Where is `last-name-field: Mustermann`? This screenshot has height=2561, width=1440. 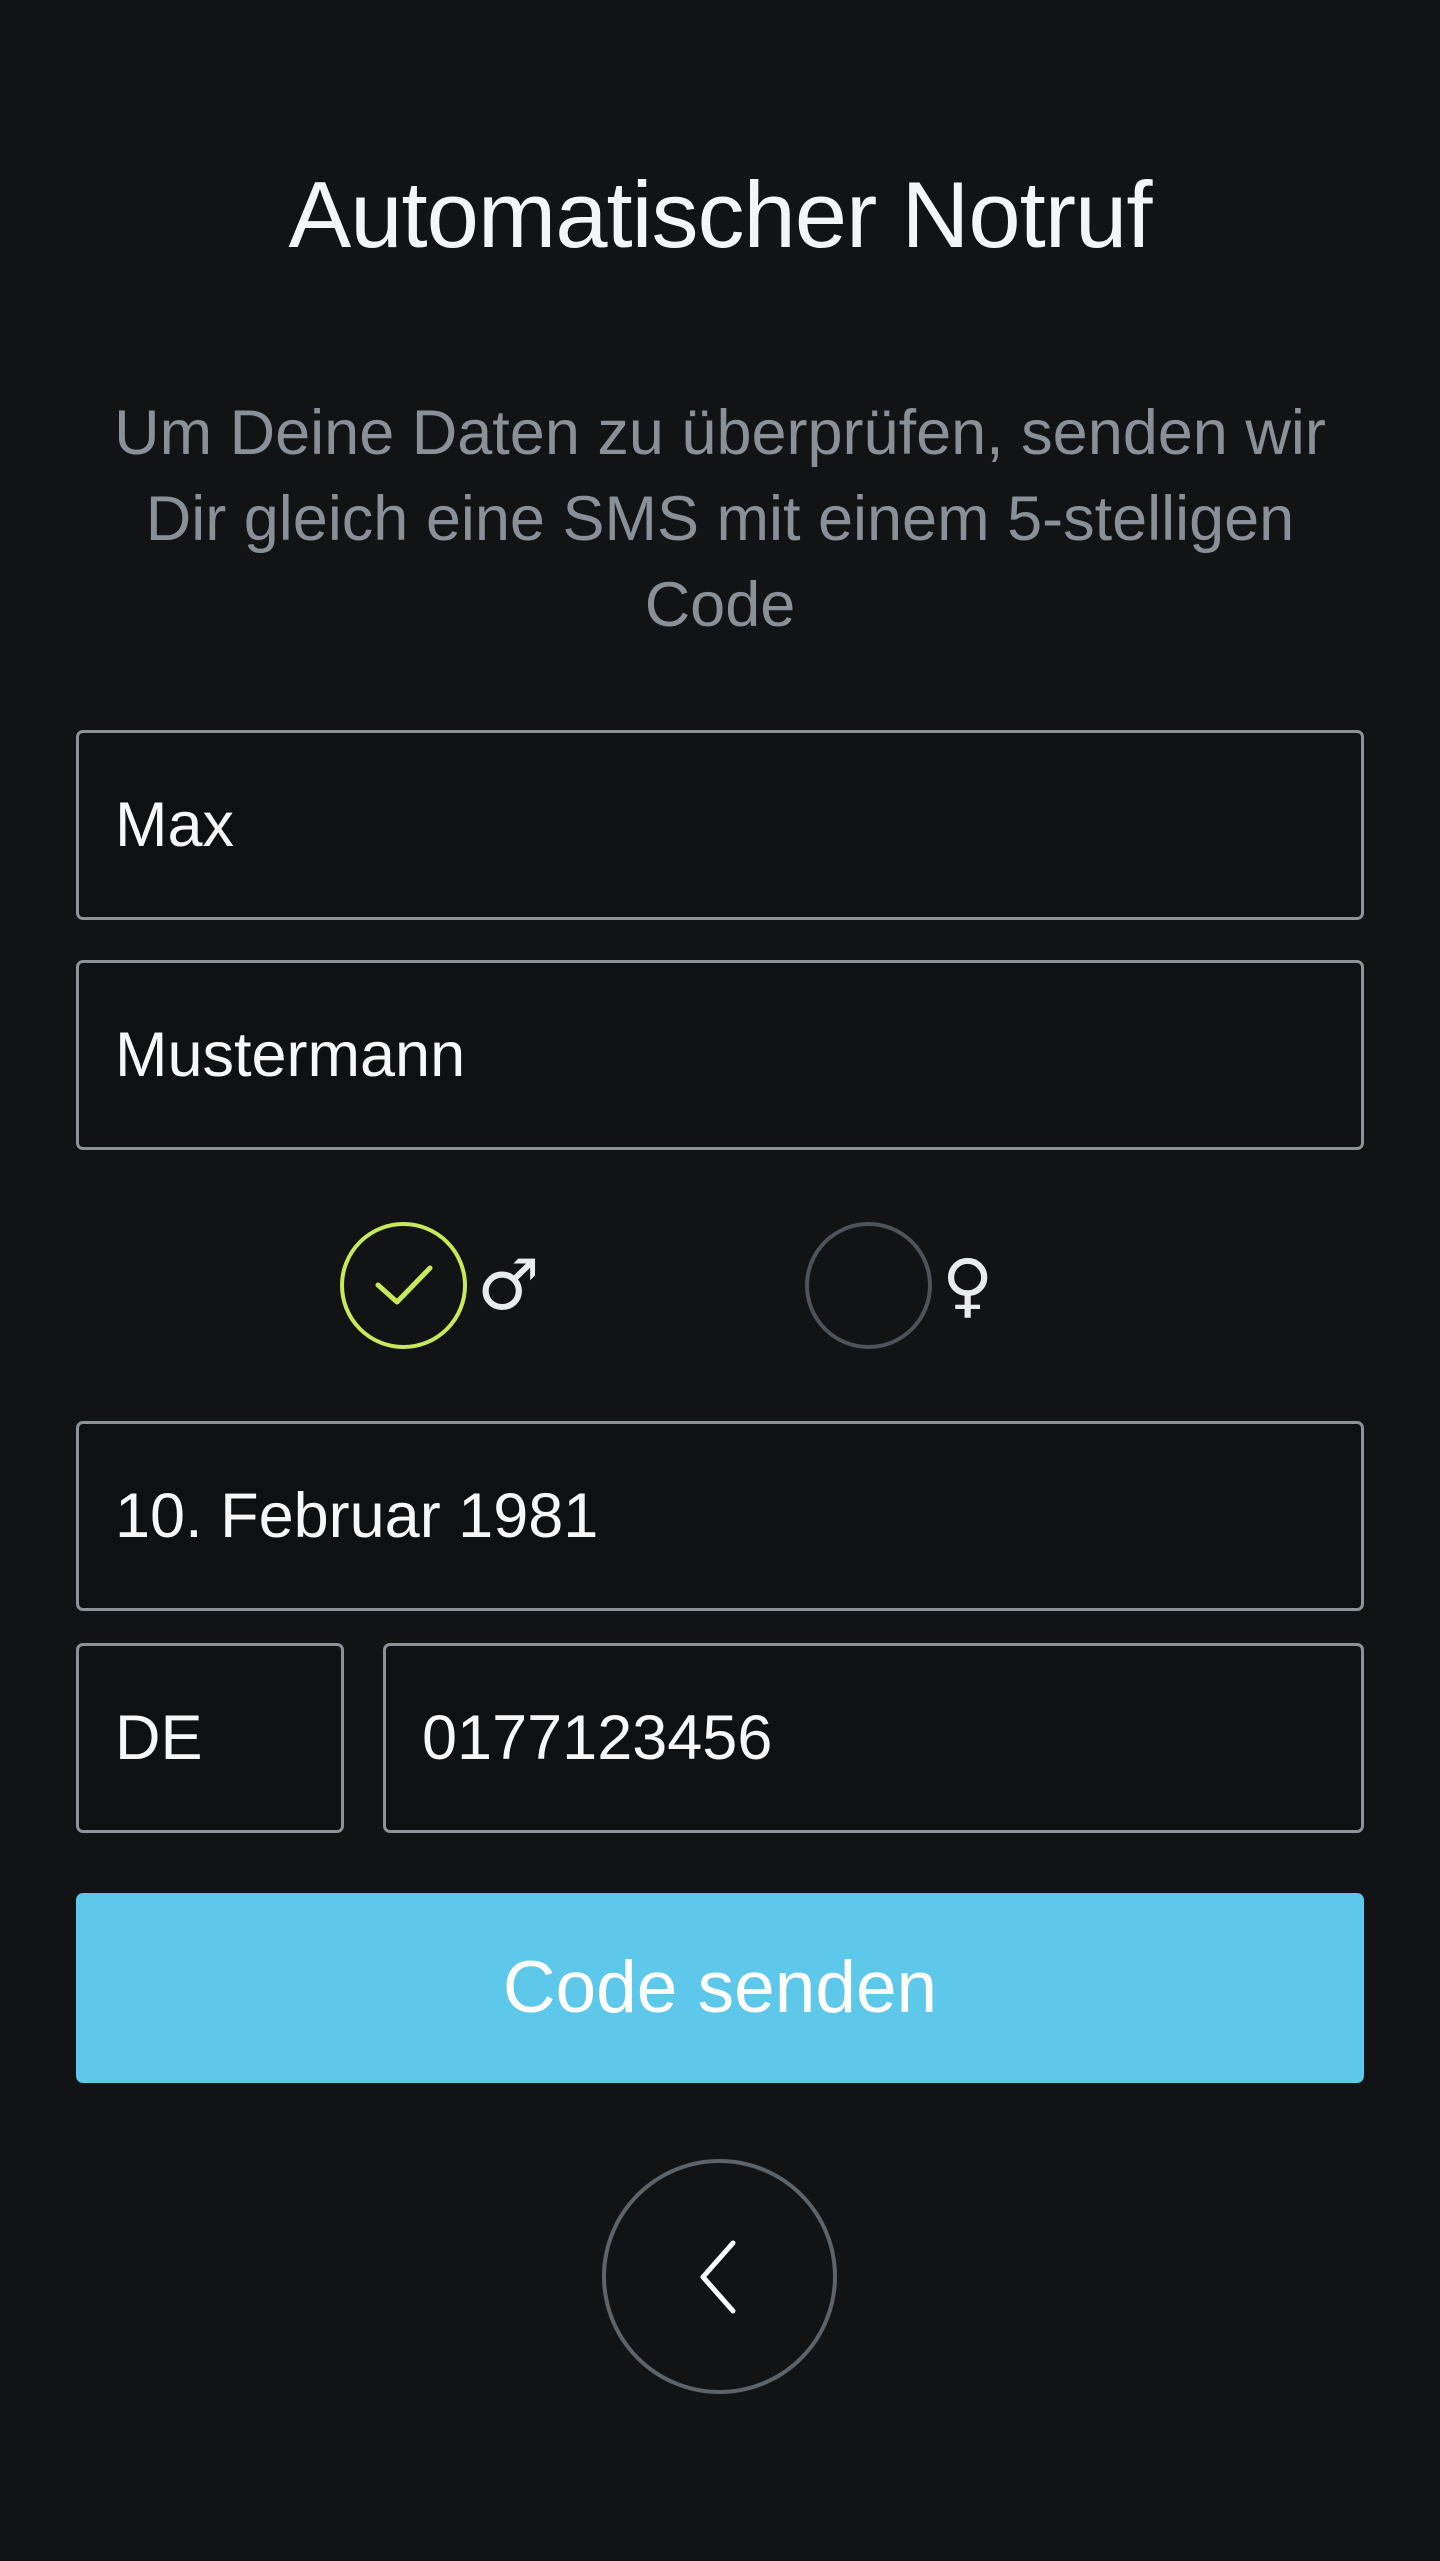 last-name-field: Mustermann is located at coordinates (720, 1055).